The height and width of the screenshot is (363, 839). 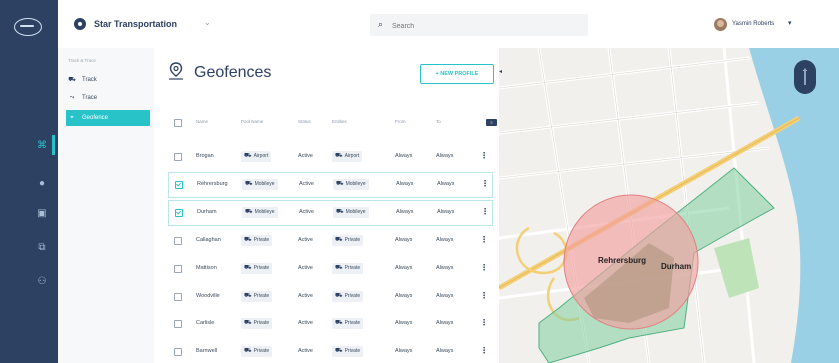 What do you see at coordinates (500, 71) in the screenshot?
I see `collapse-panel-icon: ◂` at bounding box center [500, 71].